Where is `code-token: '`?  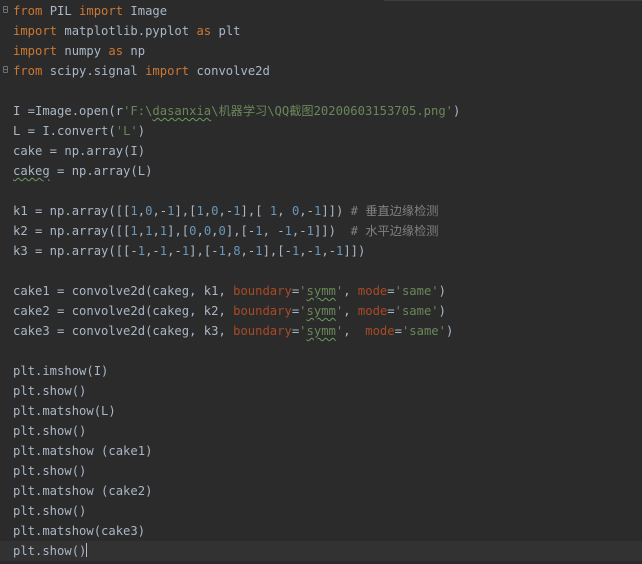
code-token: ' is located at coordinates (303, 311).